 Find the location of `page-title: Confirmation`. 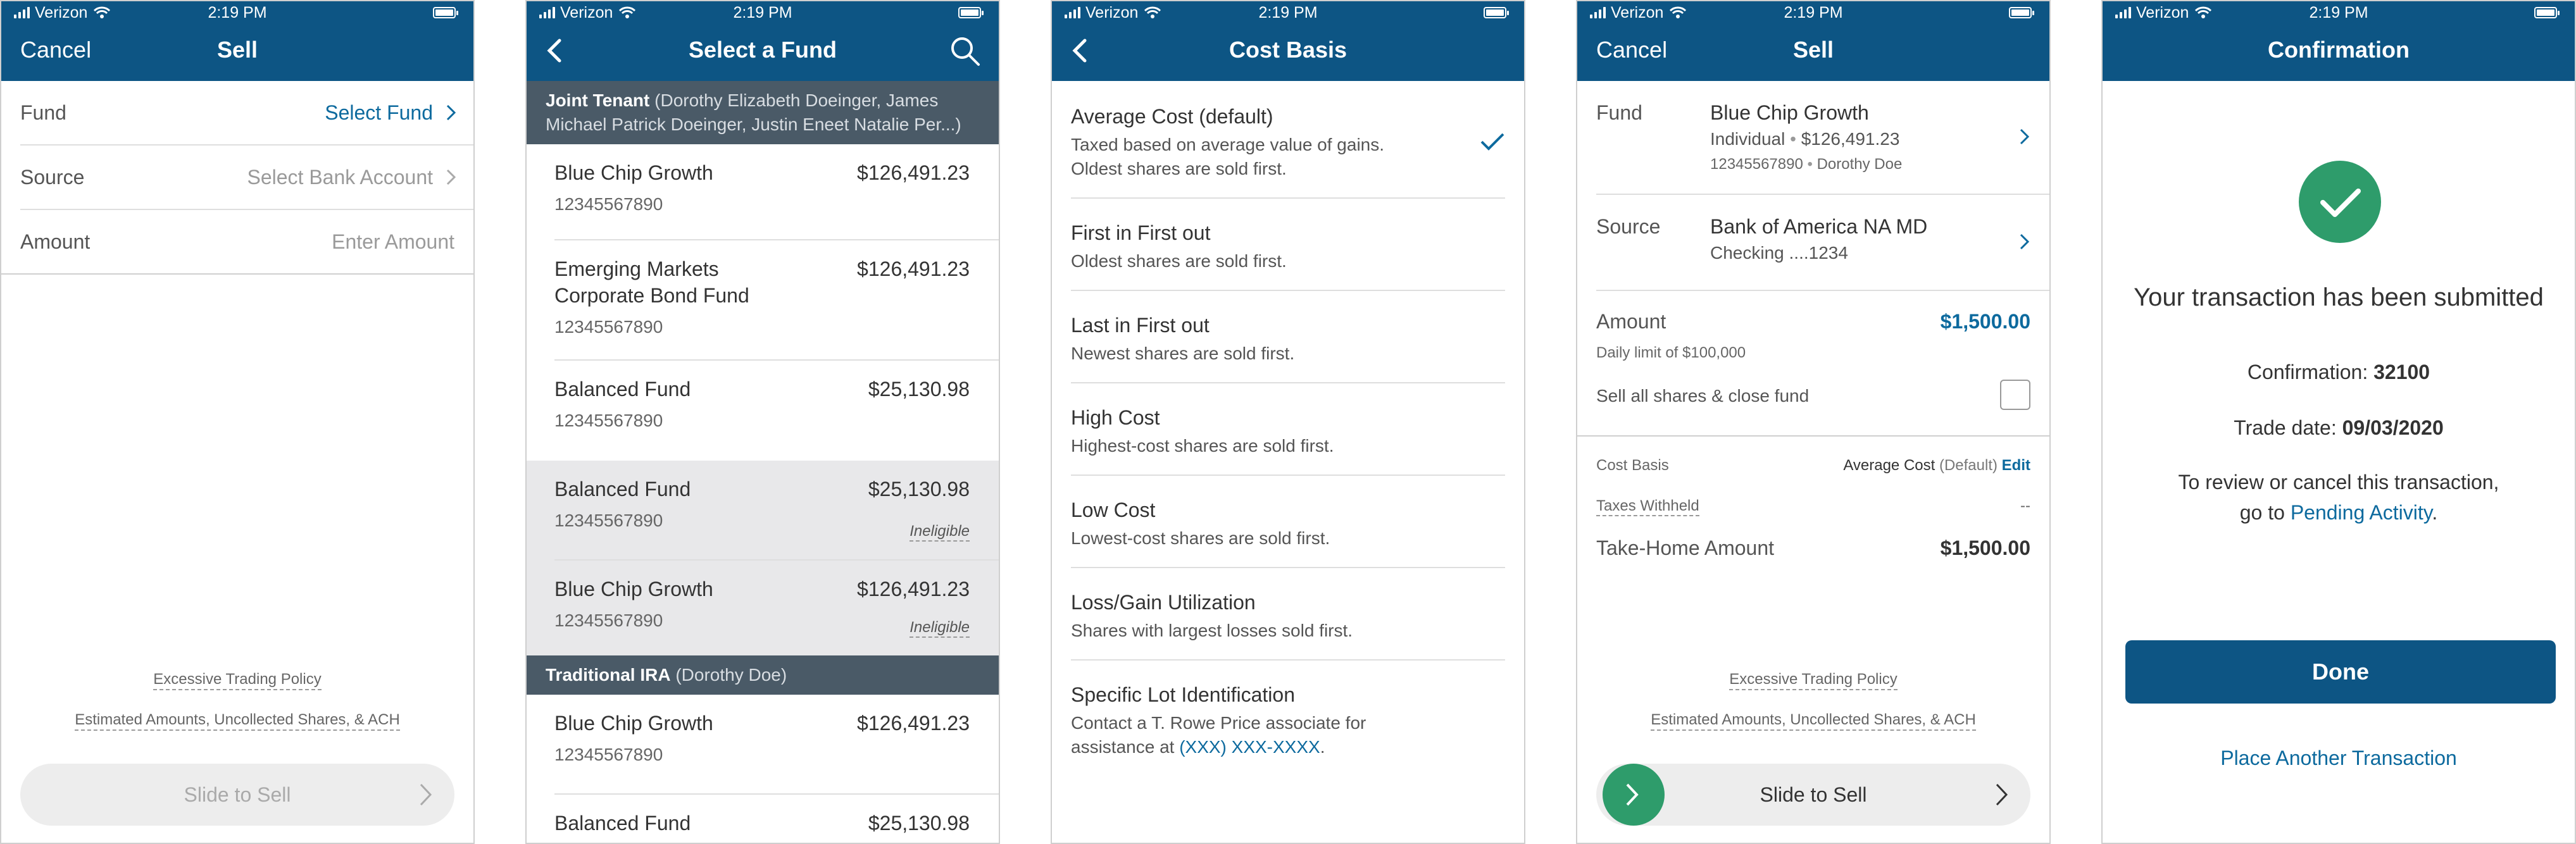

page-title: Confirmation is located at coordinates (2339, 50).